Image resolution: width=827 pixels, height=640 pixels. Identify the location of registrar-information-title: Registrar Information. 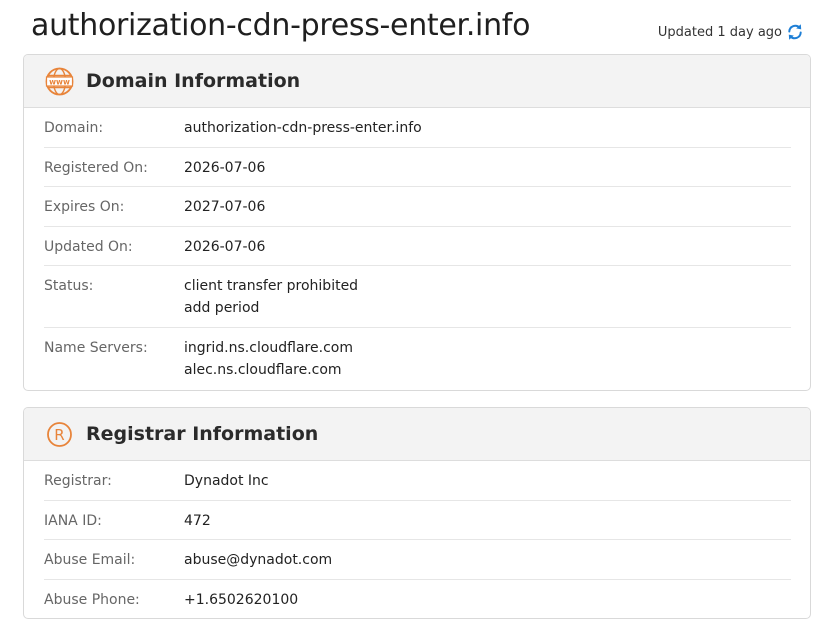
(202, 434).